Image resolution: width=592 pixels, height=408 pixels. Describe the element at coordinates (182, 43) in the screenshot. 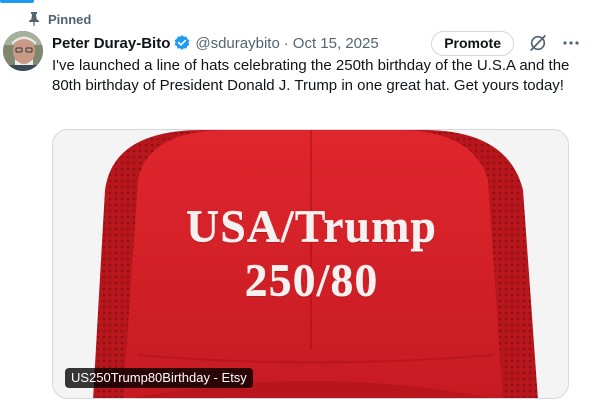

I see `verified-badge-icon` at that location.